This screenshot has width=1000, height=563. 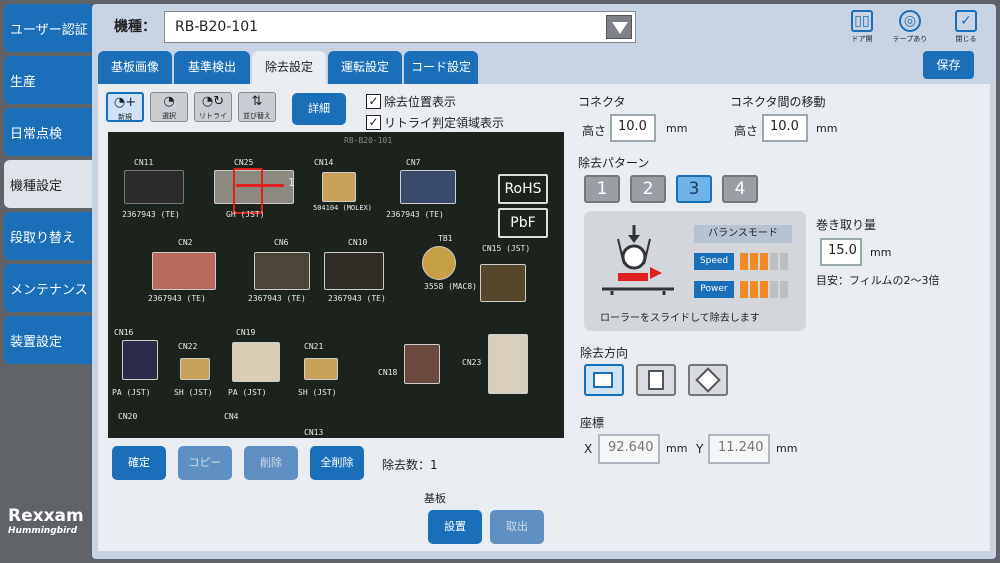 What do you see at coordinates (368, 140) in the screenshot?
I see `board-serial: RB-B20-101` at bounding box center [368, 140].